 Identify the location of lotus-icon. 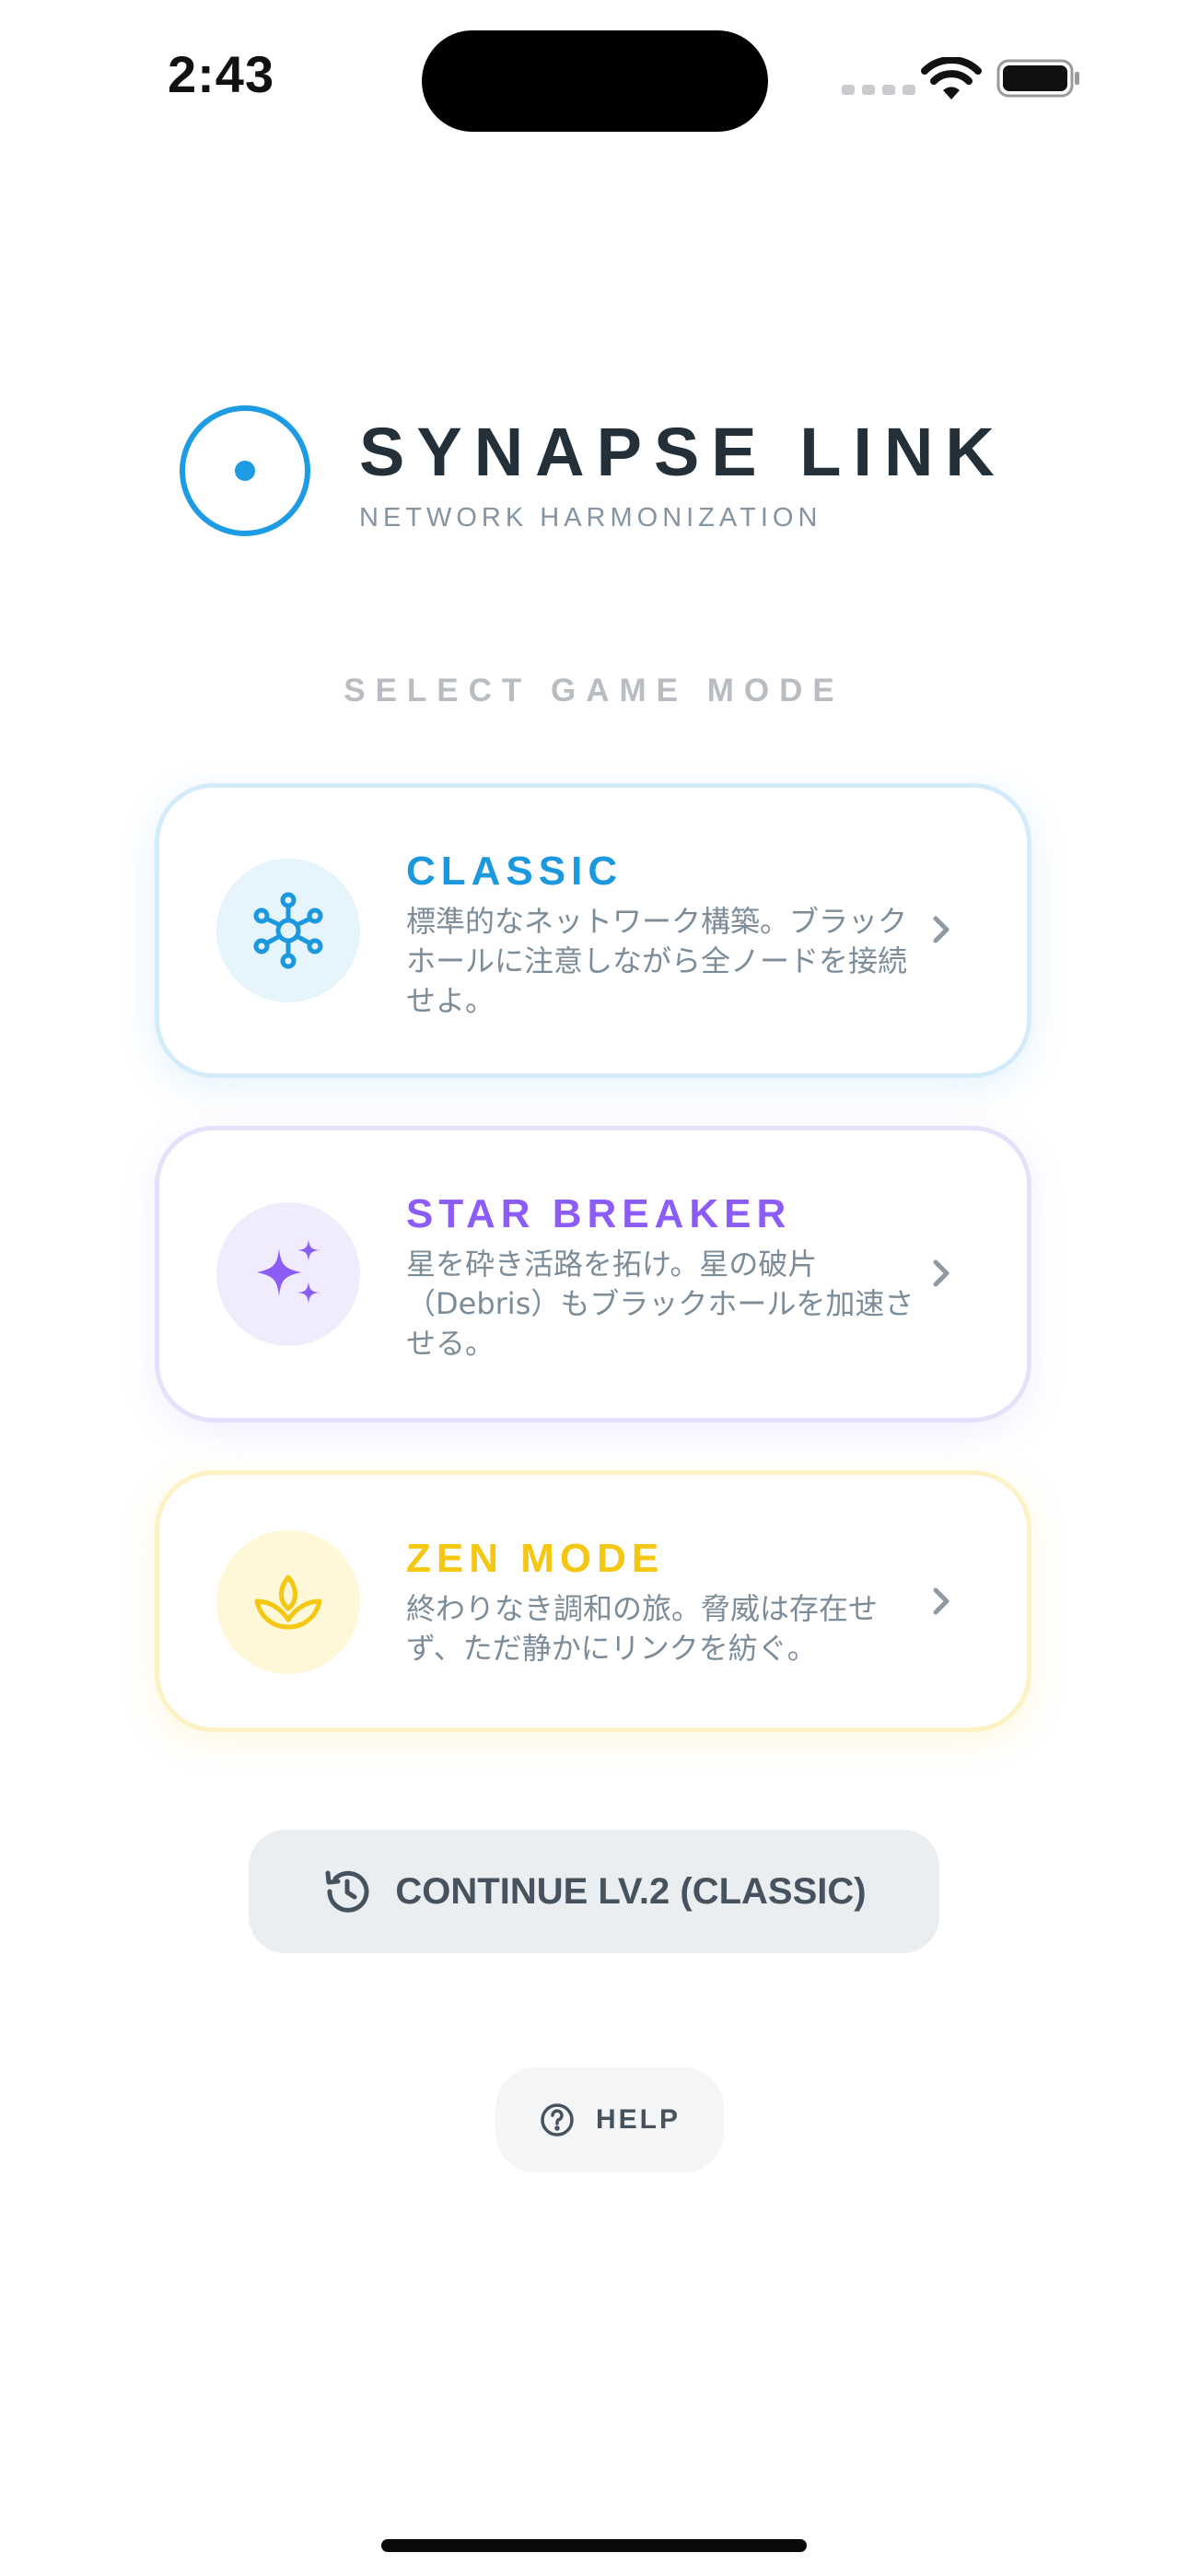
(288, 1602).